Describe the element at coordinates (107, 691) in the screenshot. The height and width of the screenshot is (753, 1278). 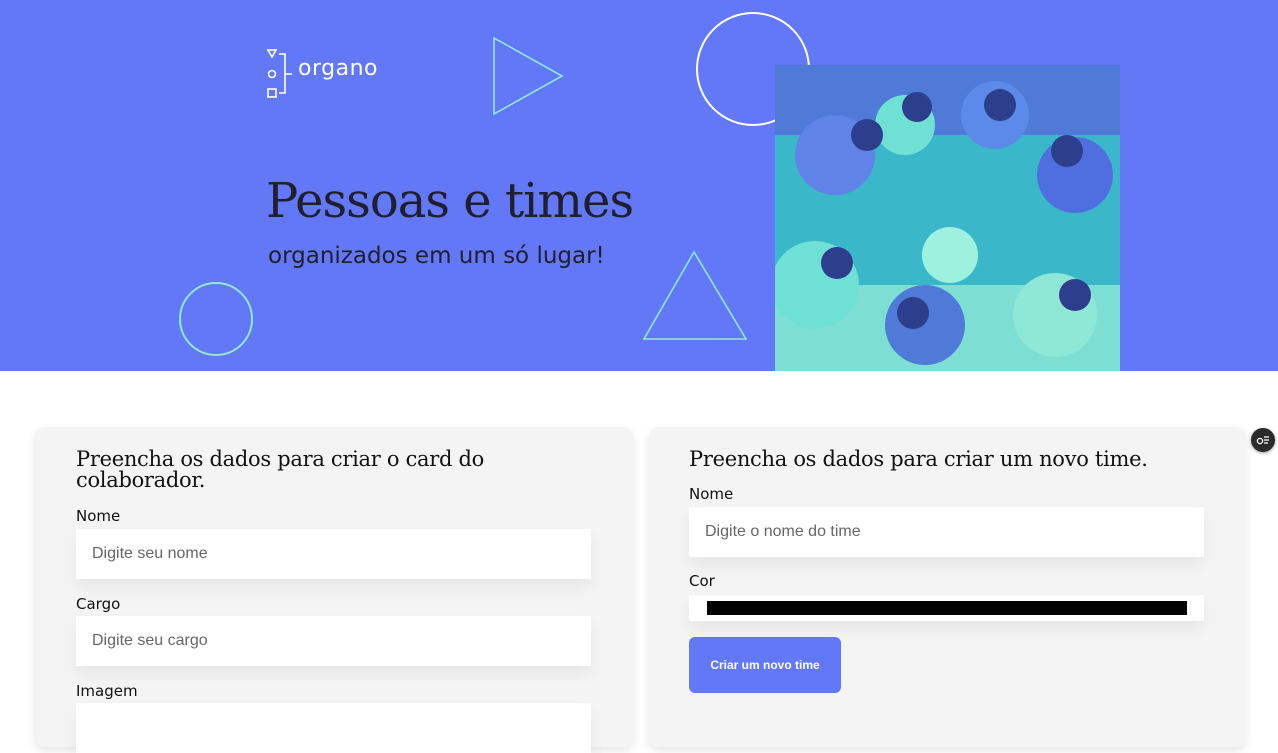
I see `imagem-label: Imagem` at that location.